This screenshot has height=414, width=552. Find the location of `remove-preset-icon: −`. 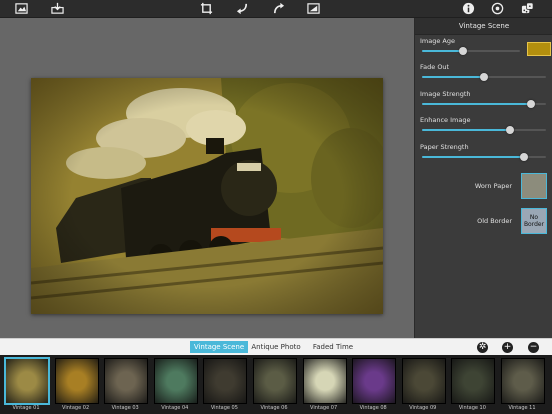

remove-preset-icon: − is located at coordinates (533, 347).